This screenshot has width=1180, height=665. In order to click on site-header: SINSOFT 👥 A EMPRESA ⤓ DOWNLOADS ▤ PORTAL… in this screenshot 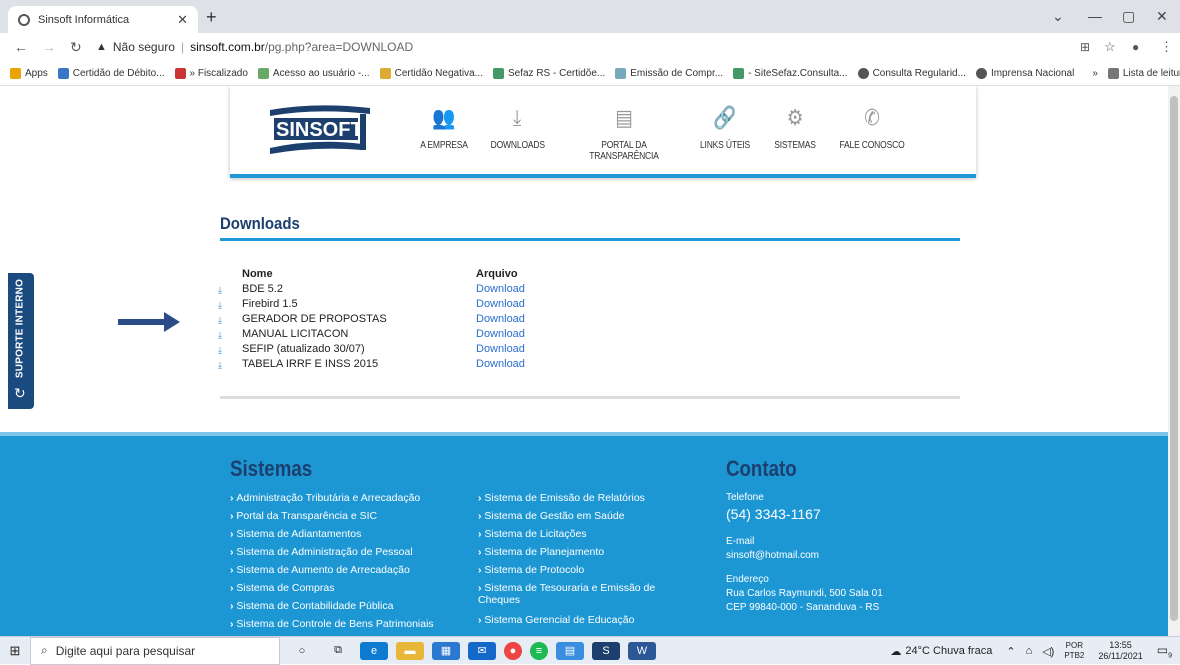, I will do `click(603, 132)`.